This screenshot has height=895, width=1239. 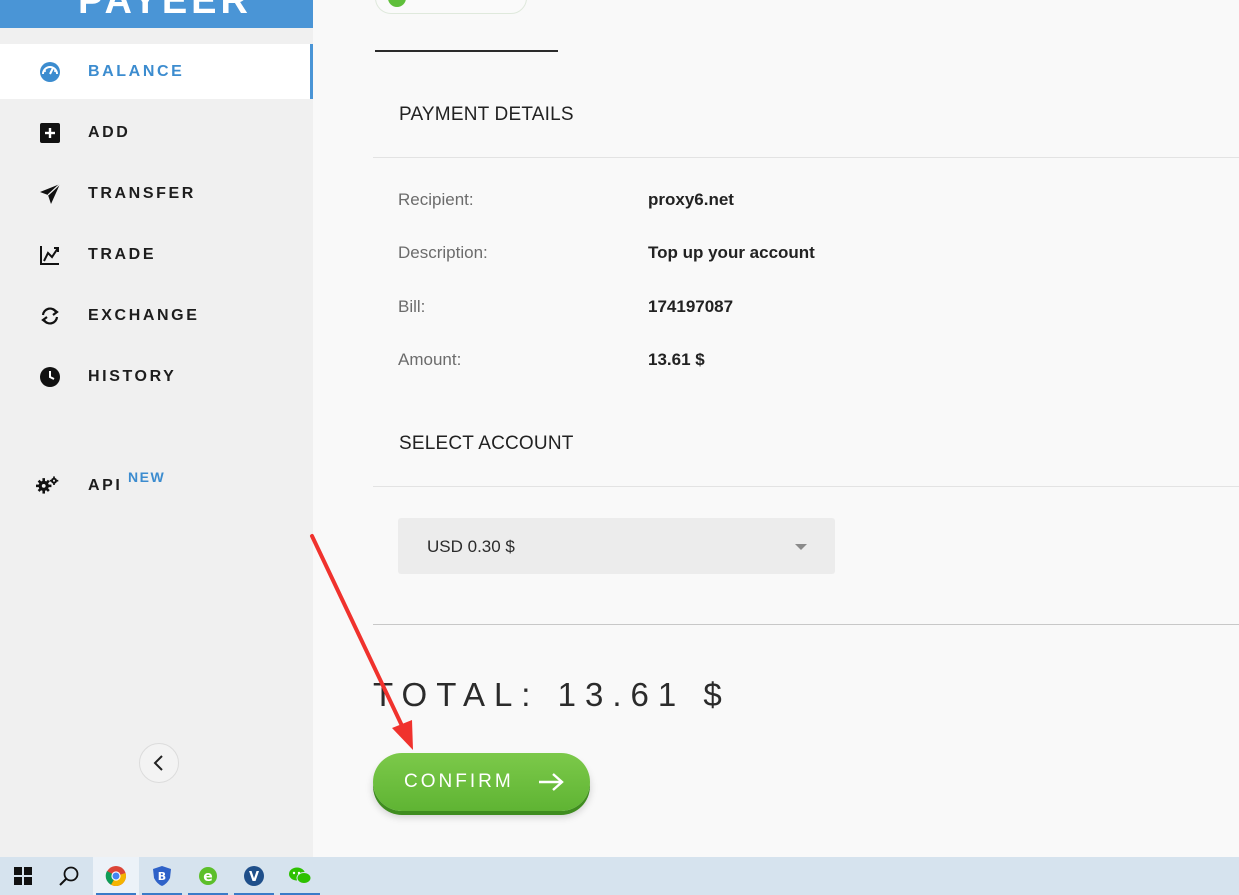 I want to click on caret-down-icon, so click(x=801, y=547).